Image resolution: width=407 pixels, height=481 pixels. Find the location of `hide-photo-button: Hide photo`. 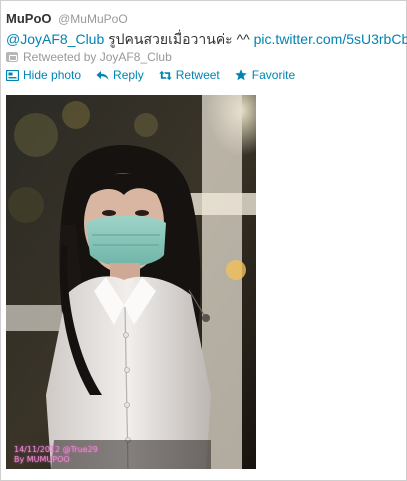

hide-photo-button: Hide photo is located at coordinates (43, 75).